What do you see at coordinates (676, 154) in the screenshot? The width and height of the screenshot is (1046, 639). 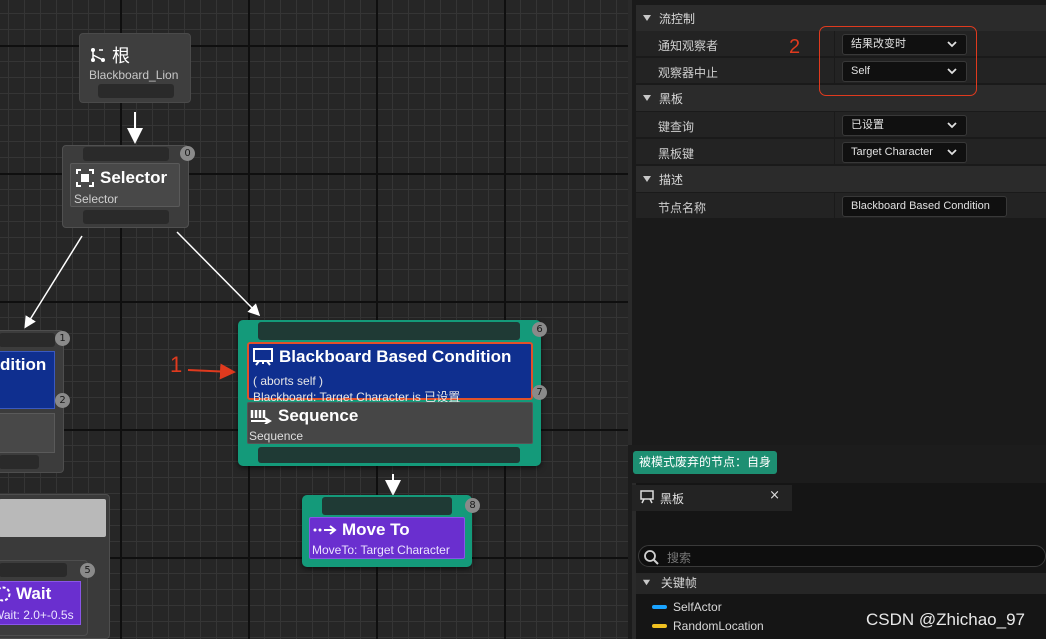 I see `prop-label: 黑板键` at bounding box center [676, 154].